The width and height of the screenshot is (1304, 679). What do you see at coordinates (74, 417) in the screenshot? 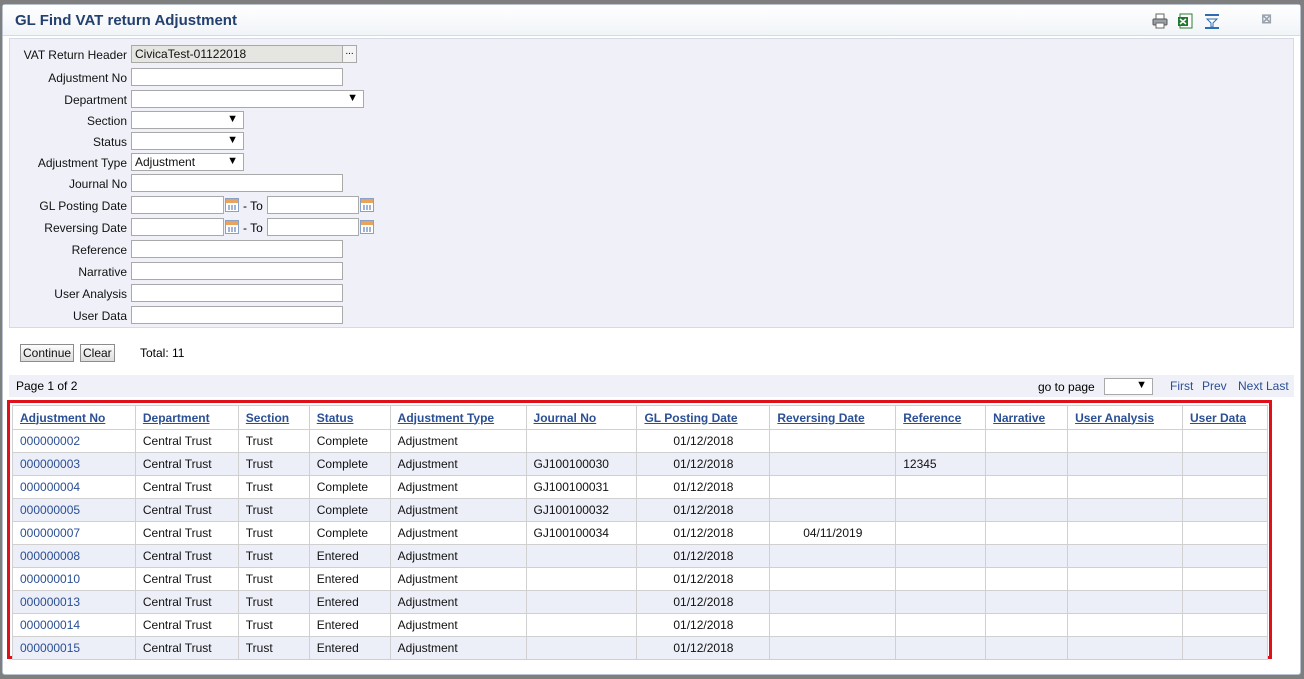
I see `column-header: Adjustment No` at bounding box center [74, 417].